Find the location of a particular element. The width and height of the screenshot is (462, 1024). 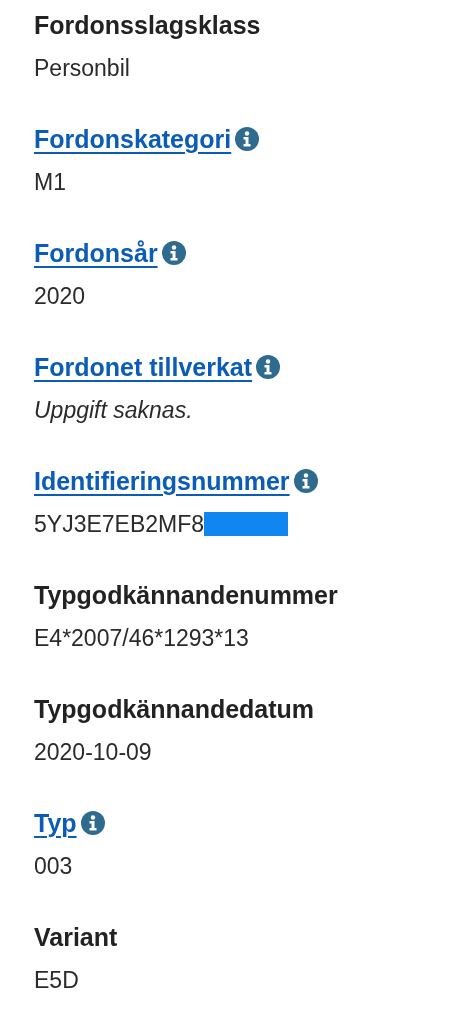

field-label-link: Fordonet tillverkat is located at coordinates (143, 367).